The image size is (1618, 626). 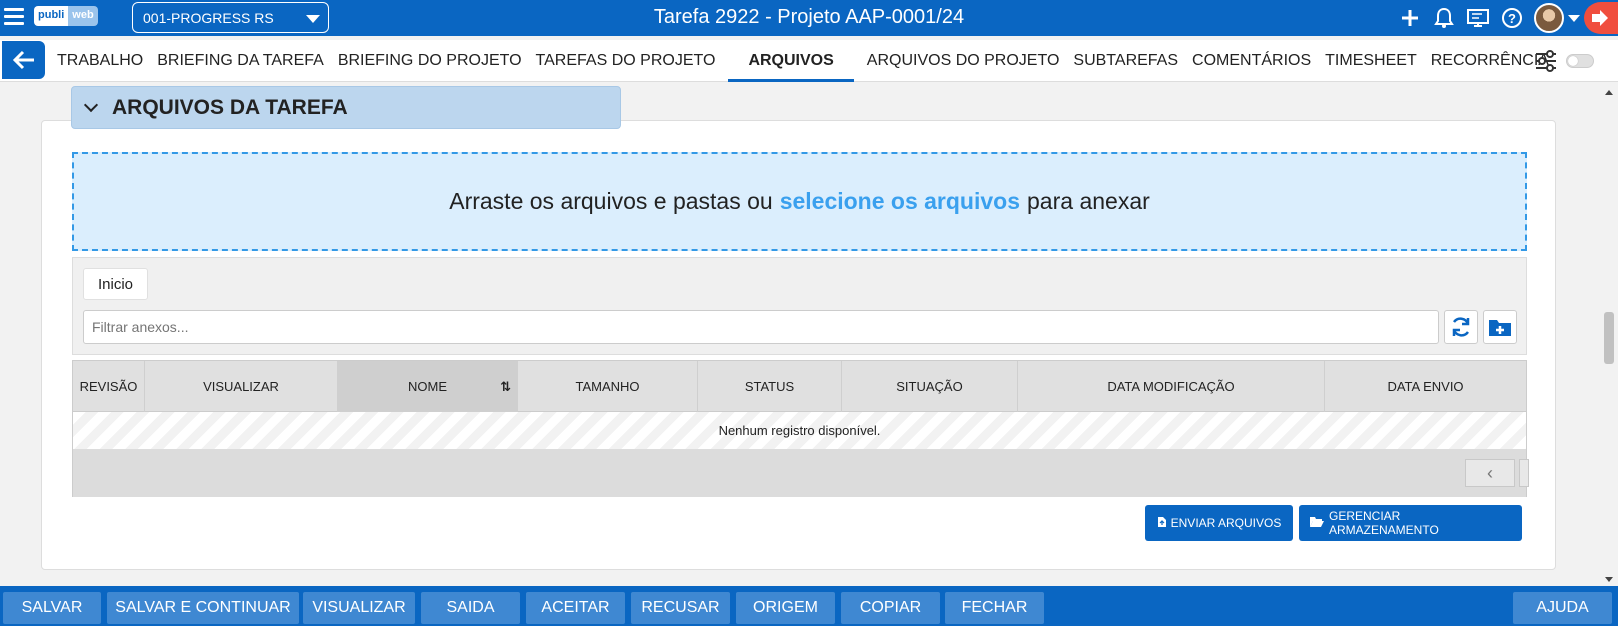 What do you see at coordinates (1490, 473) in the screenshot?
I see `pager-prev-button: ‹` at bounding box center [1490, 473].